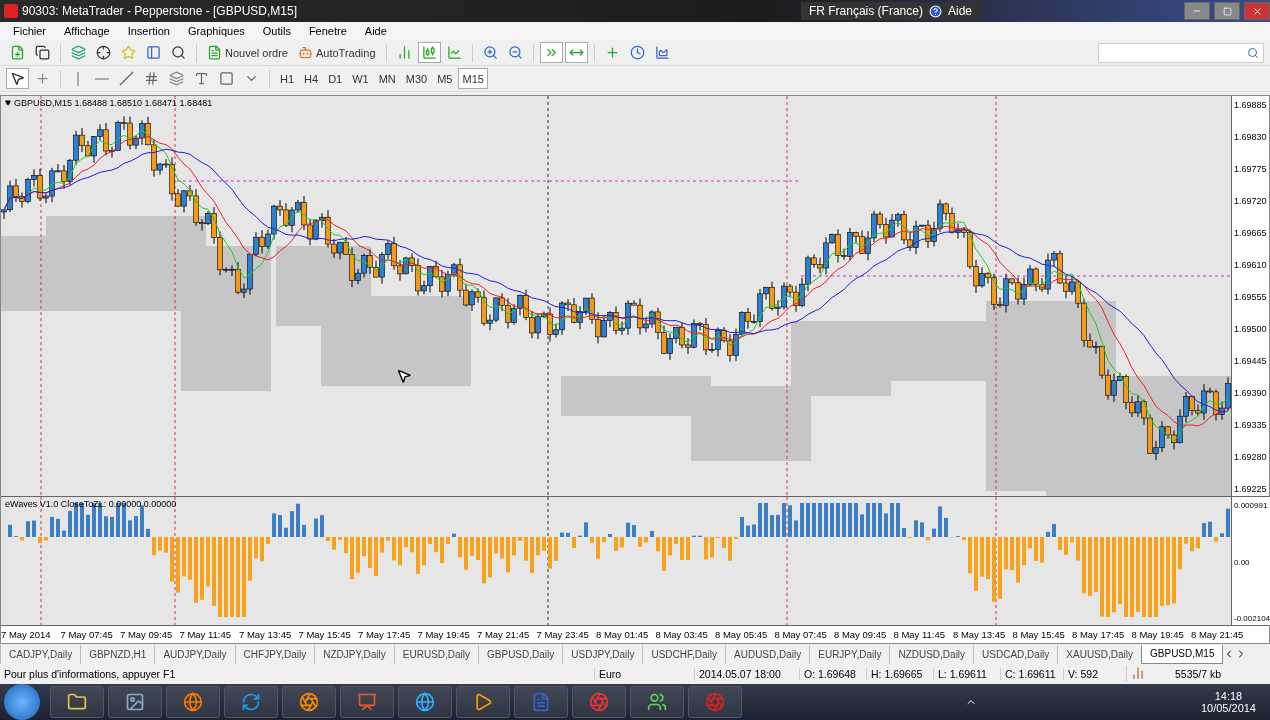 This screenshot has height=720, width=1270. What do you see at coordinates (551, 52) in the screenshot?
I see `autoscroll-button` at bounding box center [551, 52].